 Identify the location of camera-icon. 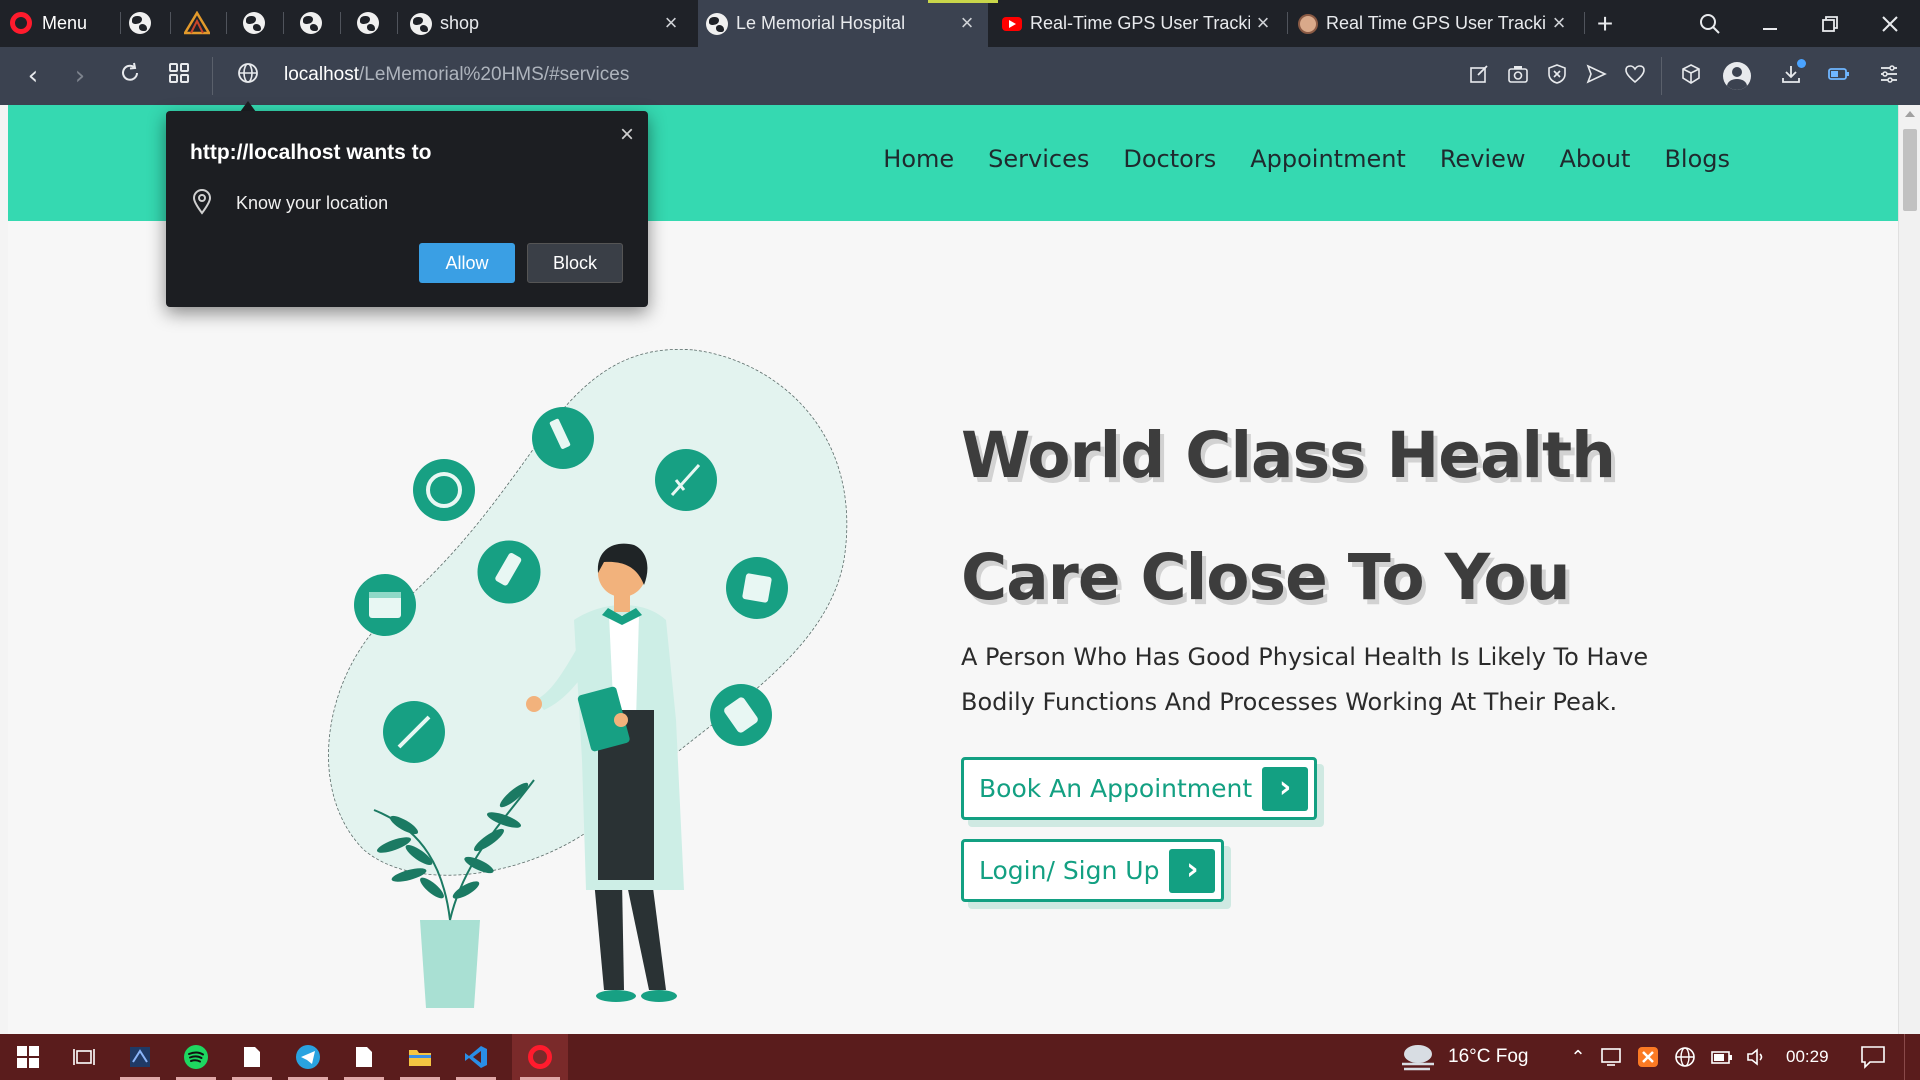
(1518, 76).